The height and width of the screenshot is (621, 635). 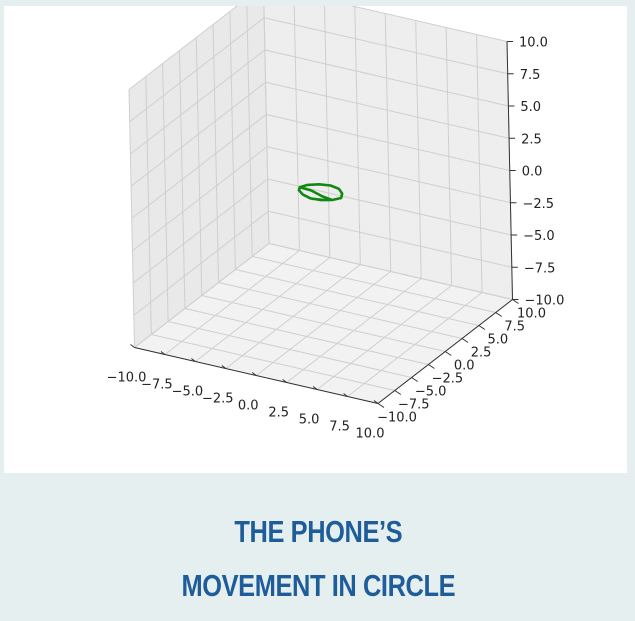 I want to click on x-tick-label: 0.0, so click(x=248, y=406).